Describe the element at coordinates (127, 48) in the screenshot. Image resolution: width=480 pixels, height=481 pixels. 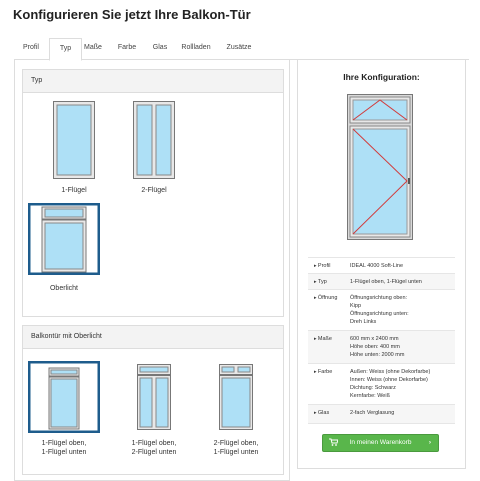
I see `tab-farbe: Farbe` at that location.